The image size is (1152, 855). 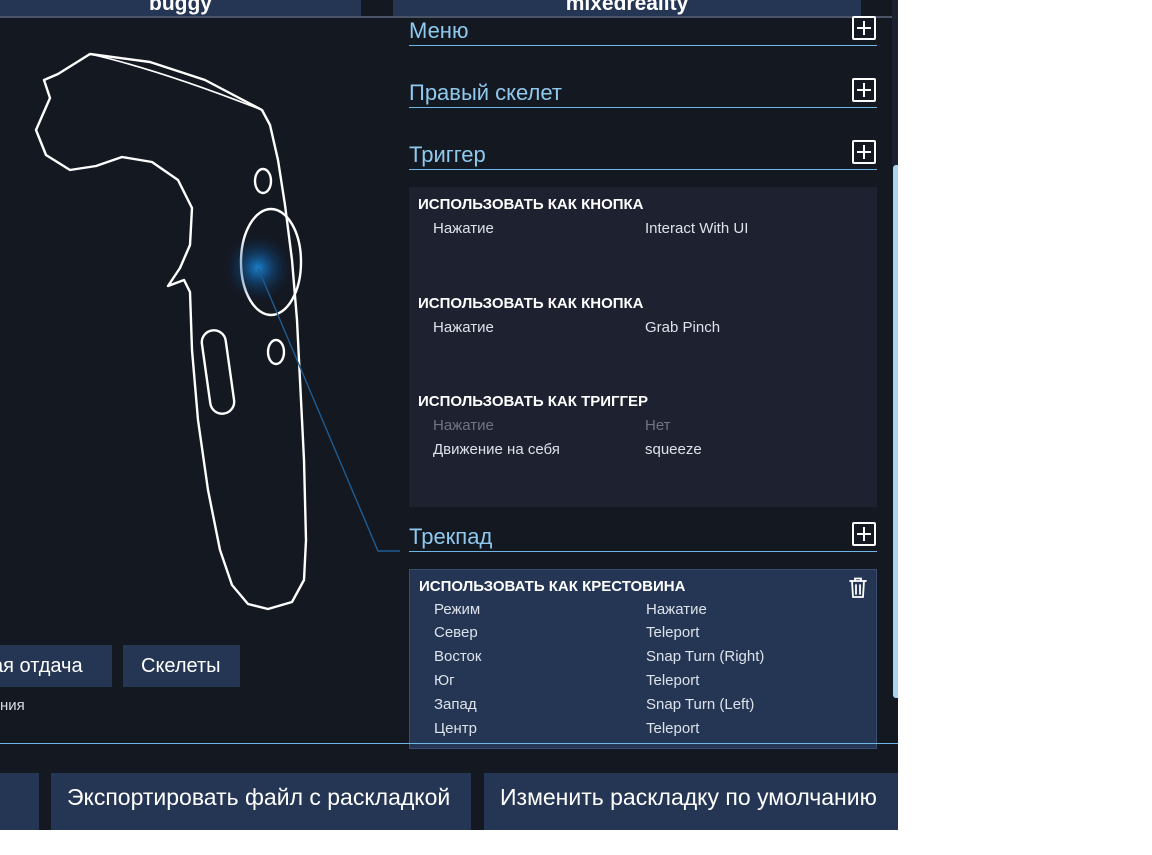 What do you see at coordinates (458, 656) in the screenshot?
I see `binding-key: Восток` at bounding box center [458, 656].